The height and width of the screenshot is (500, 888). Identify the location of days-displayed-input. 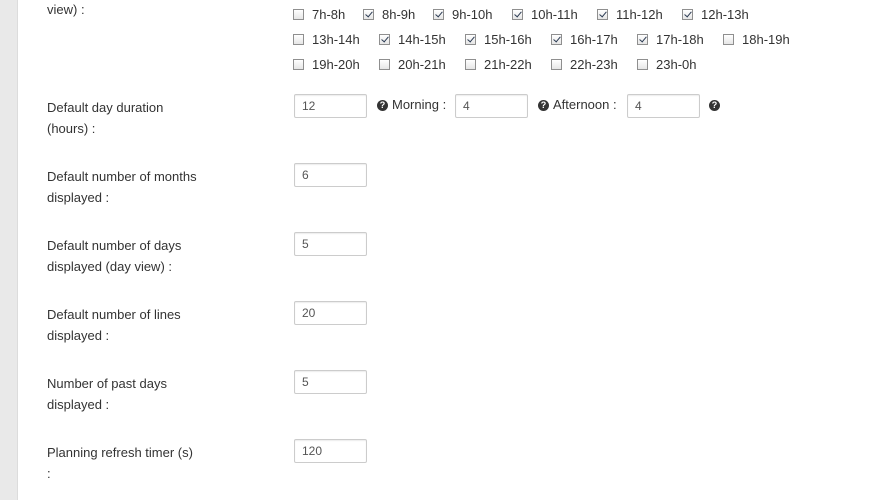
(330, 244).